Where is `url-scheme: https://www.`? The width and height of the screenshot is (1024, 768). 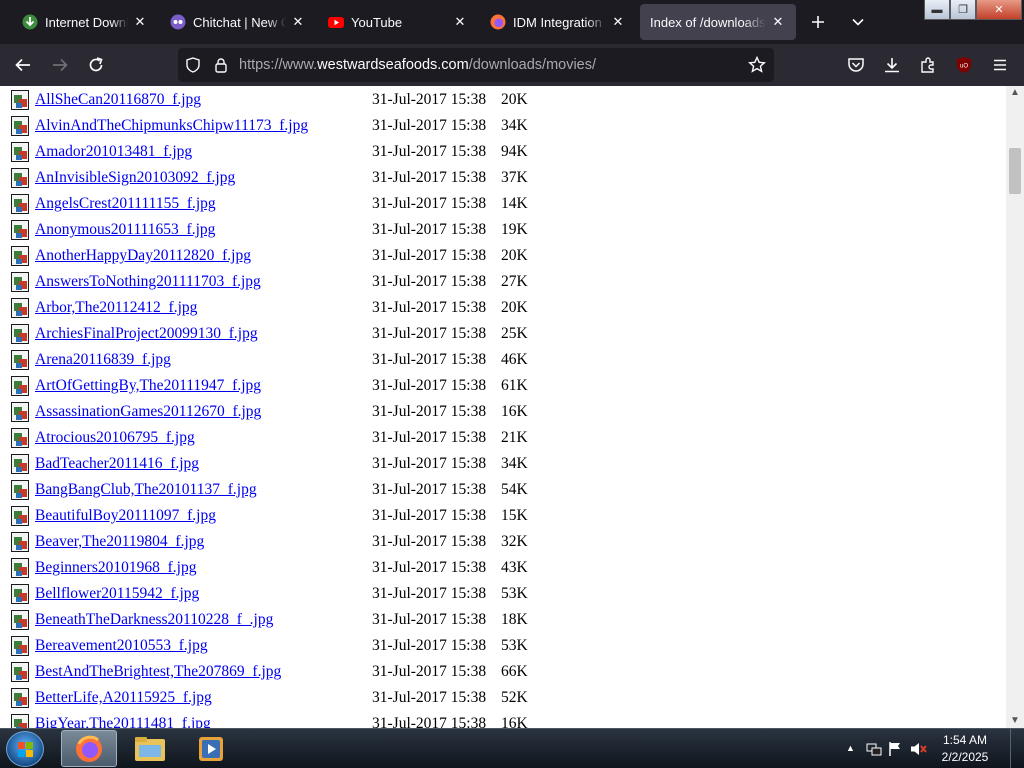 url-scheme: https://www. is located at coordinates (278, 65).